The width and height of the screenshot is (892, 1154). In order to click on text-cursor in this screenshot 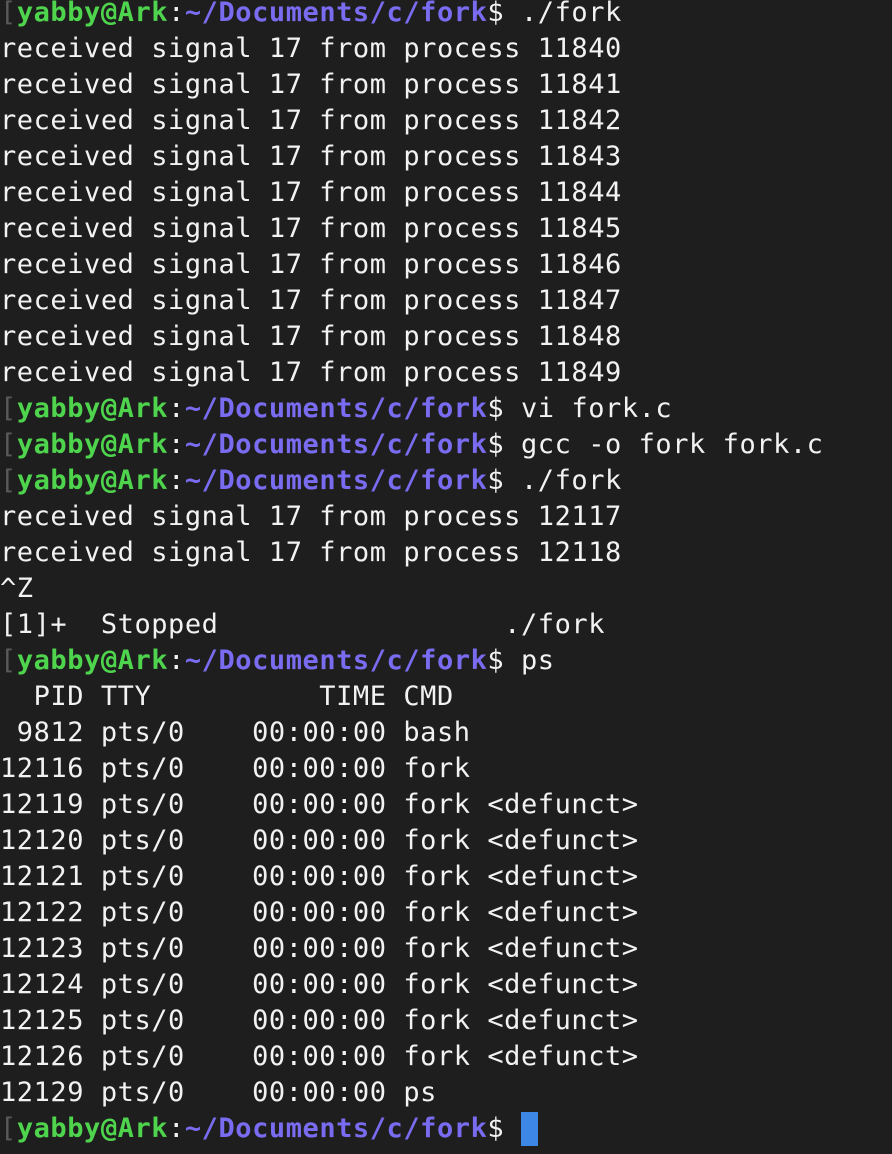, I will do `click(529, 1129)`.